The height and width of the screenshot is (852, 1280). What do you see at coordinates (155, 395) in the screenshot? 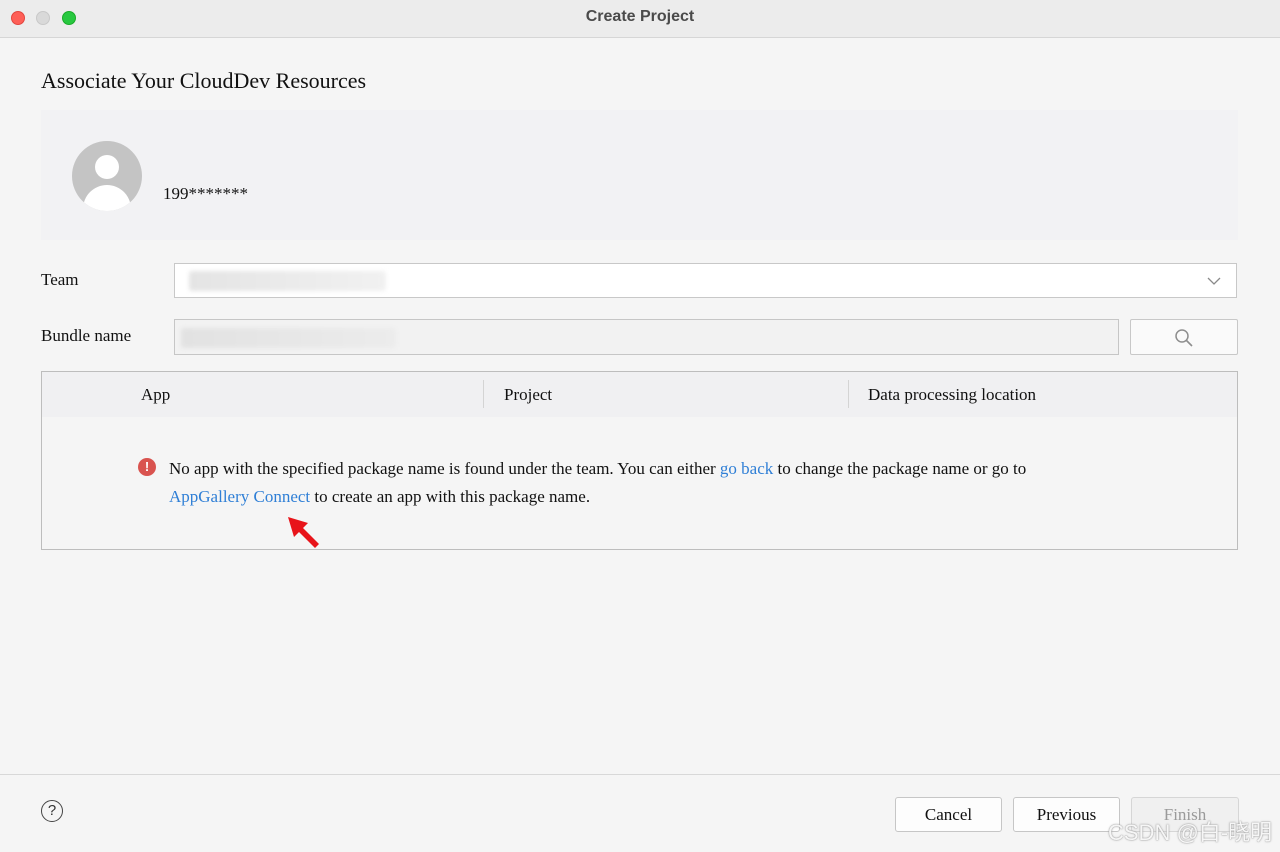
I see `column-header-app: App` at bounding box center [155, 395].